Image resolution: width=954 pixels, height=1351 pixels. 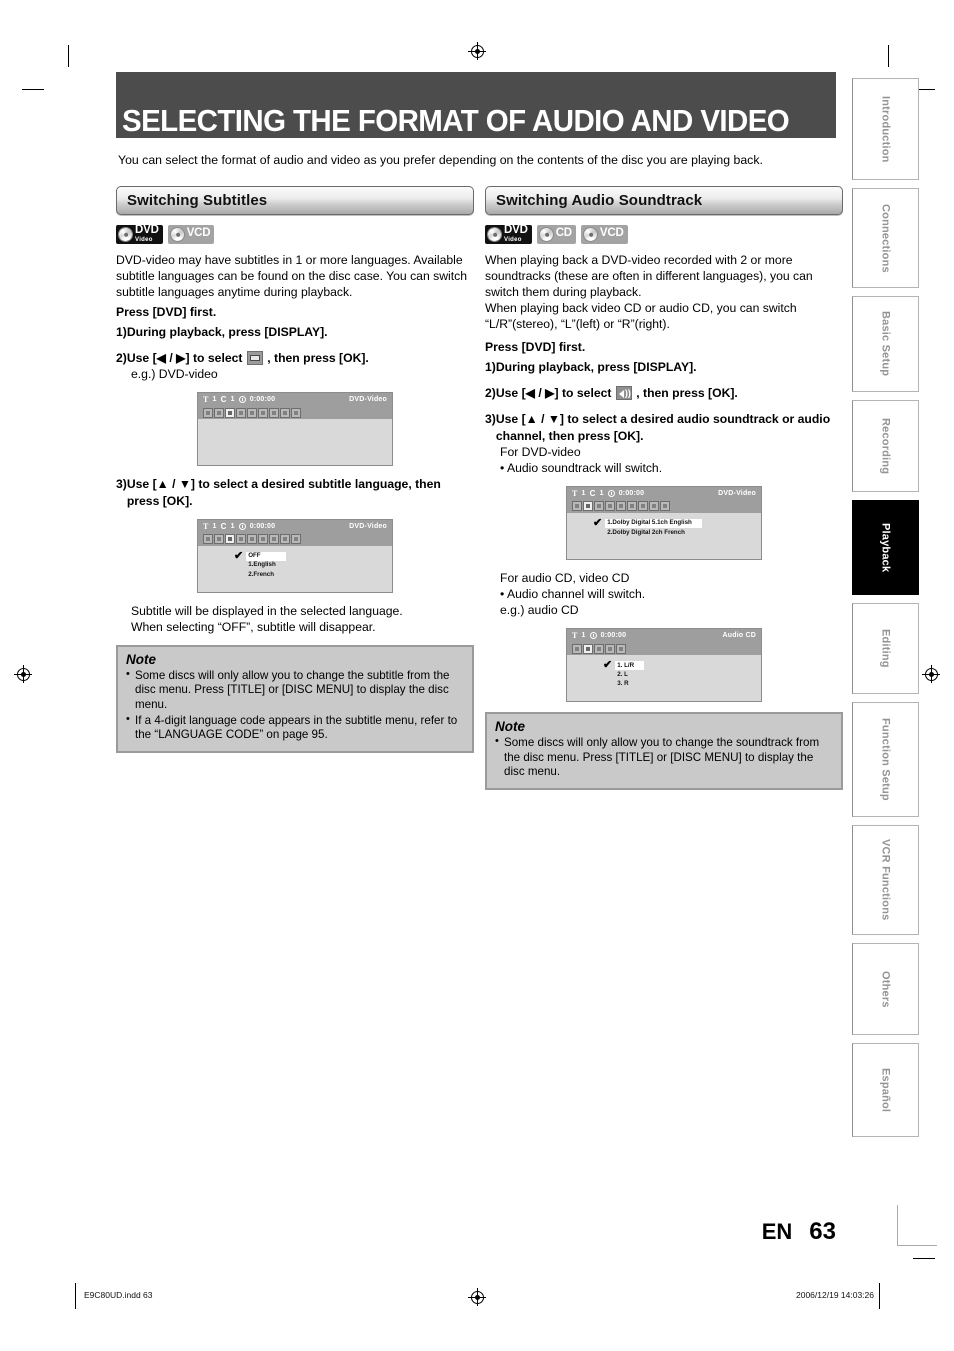 What do you see at coordinates (629, 674) in the screenshot?
I see `osd-menu-item: 2. L` at bounding box center [629, 674].